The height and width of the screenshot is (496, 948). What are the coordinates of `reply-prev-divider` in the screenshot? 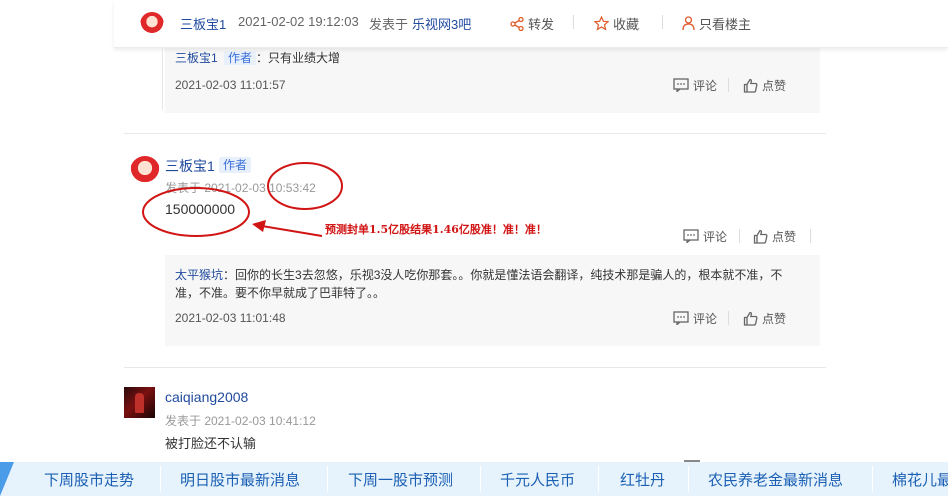 It's located at (728, 85).